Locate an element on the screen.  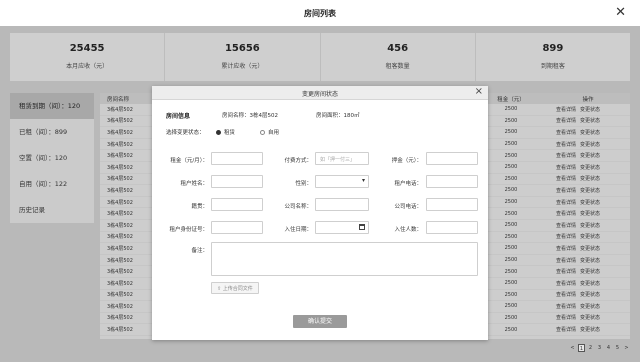
checkin-date-input is located at coordinates (342, 227).